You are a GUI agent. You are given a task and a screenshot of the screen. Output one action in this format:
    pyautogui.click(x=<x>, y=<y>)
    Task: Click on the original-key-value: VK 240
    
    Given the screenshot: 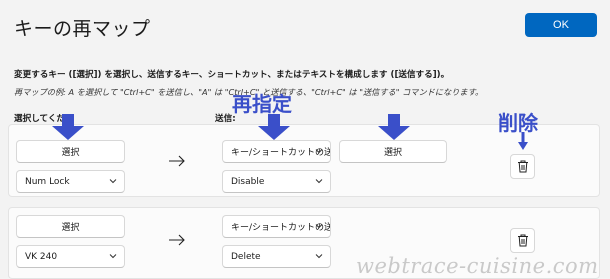 What is the action you would take?
    pyautogui.click(x=41, y=256)
    